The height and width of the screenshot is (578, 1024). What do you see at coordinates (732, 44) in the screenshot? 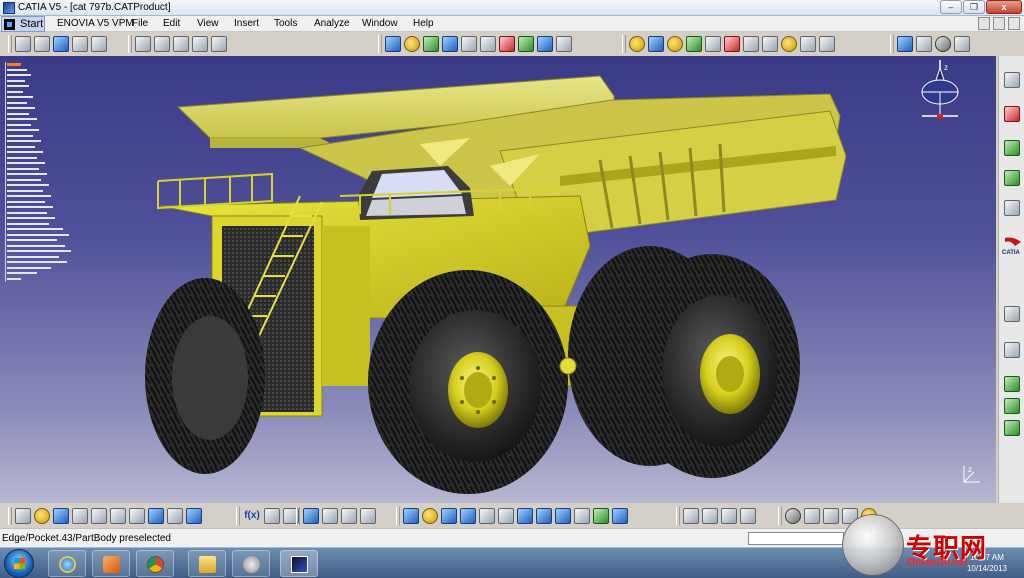
I see `measure-inertia-icon` at bounding box center [732, 44].